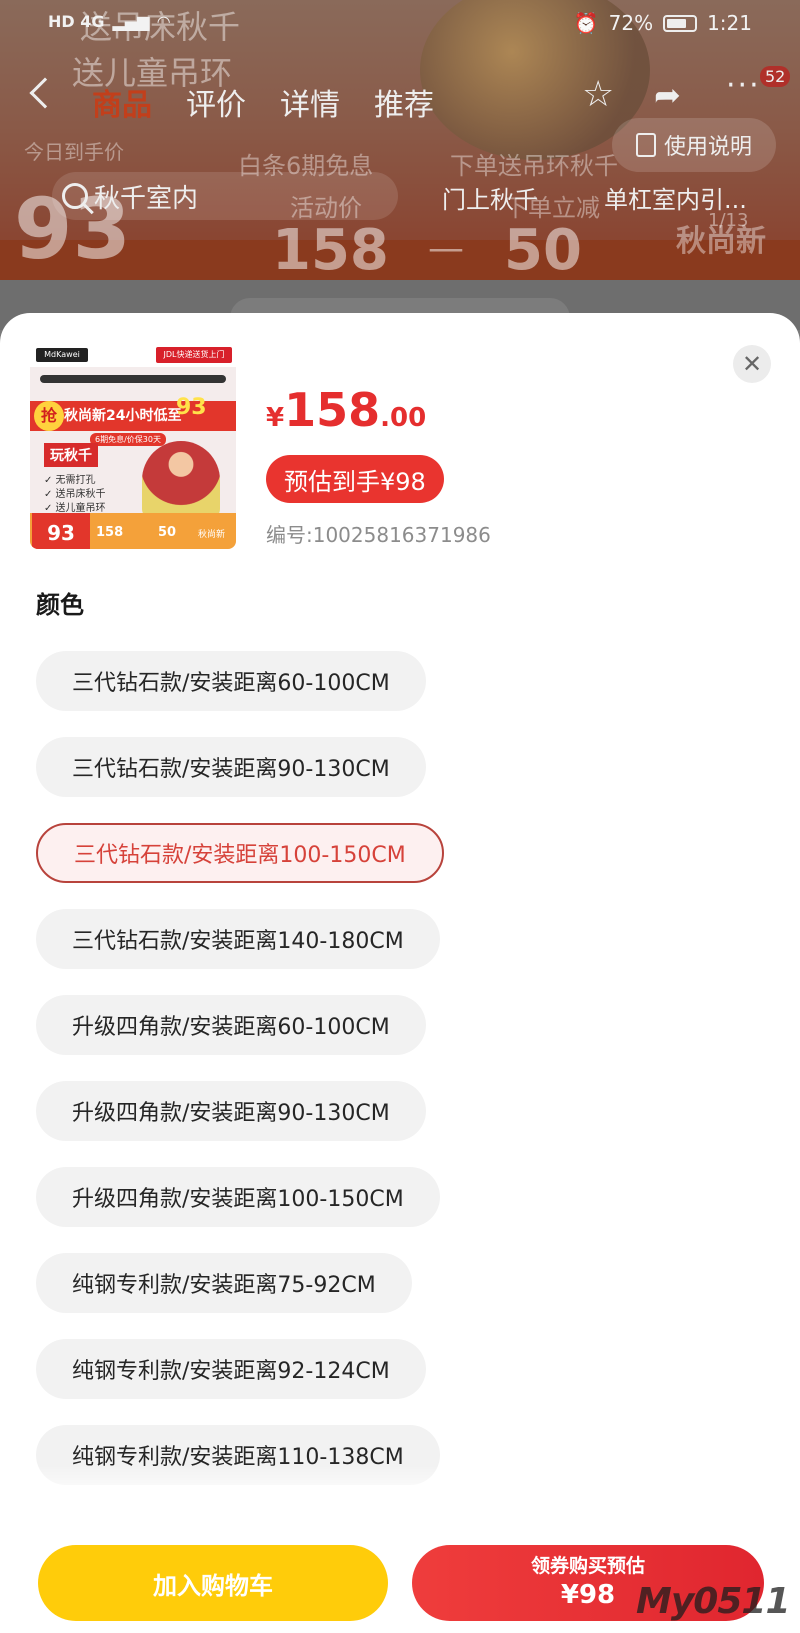  Describe the element at coordinates (231, 681) in the screenshot. I see `color-option: 三代钻石款/安装距离60-100CM` at that location.